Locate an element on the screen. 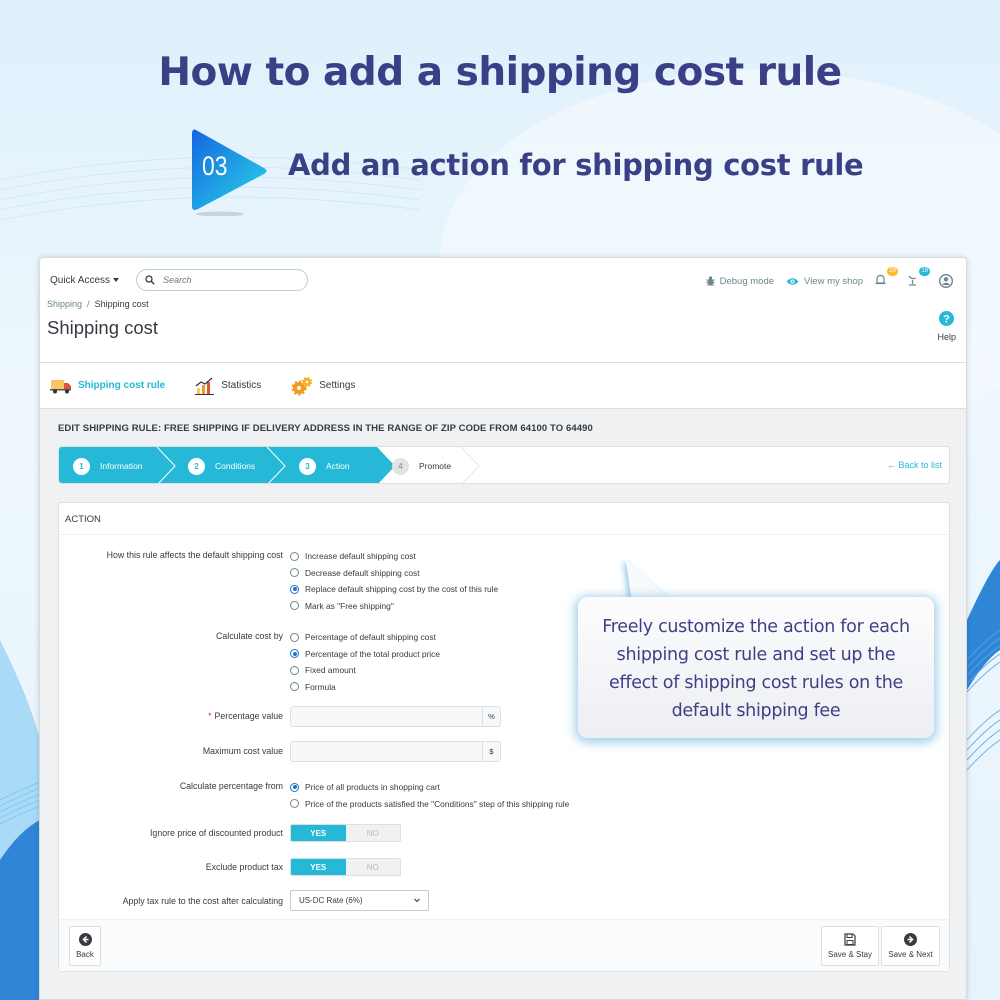 Image resolution: width=1000 pixels, height=1000 pixels. radio-label: Fixed amount is located at coordinates (330, 670).